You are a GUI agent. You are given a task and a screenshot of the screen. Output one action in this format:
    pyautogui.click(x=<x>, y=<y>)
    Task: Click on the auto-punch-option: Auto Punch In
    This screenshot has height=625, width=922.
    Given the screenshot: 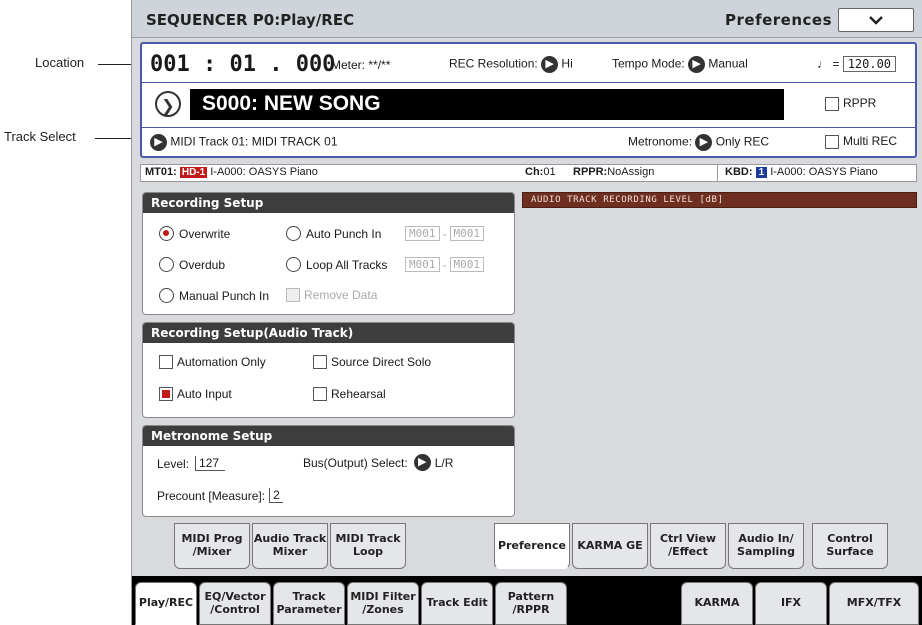 What is the action you would take?
    pyautogui.click(x=333, y=233)
    